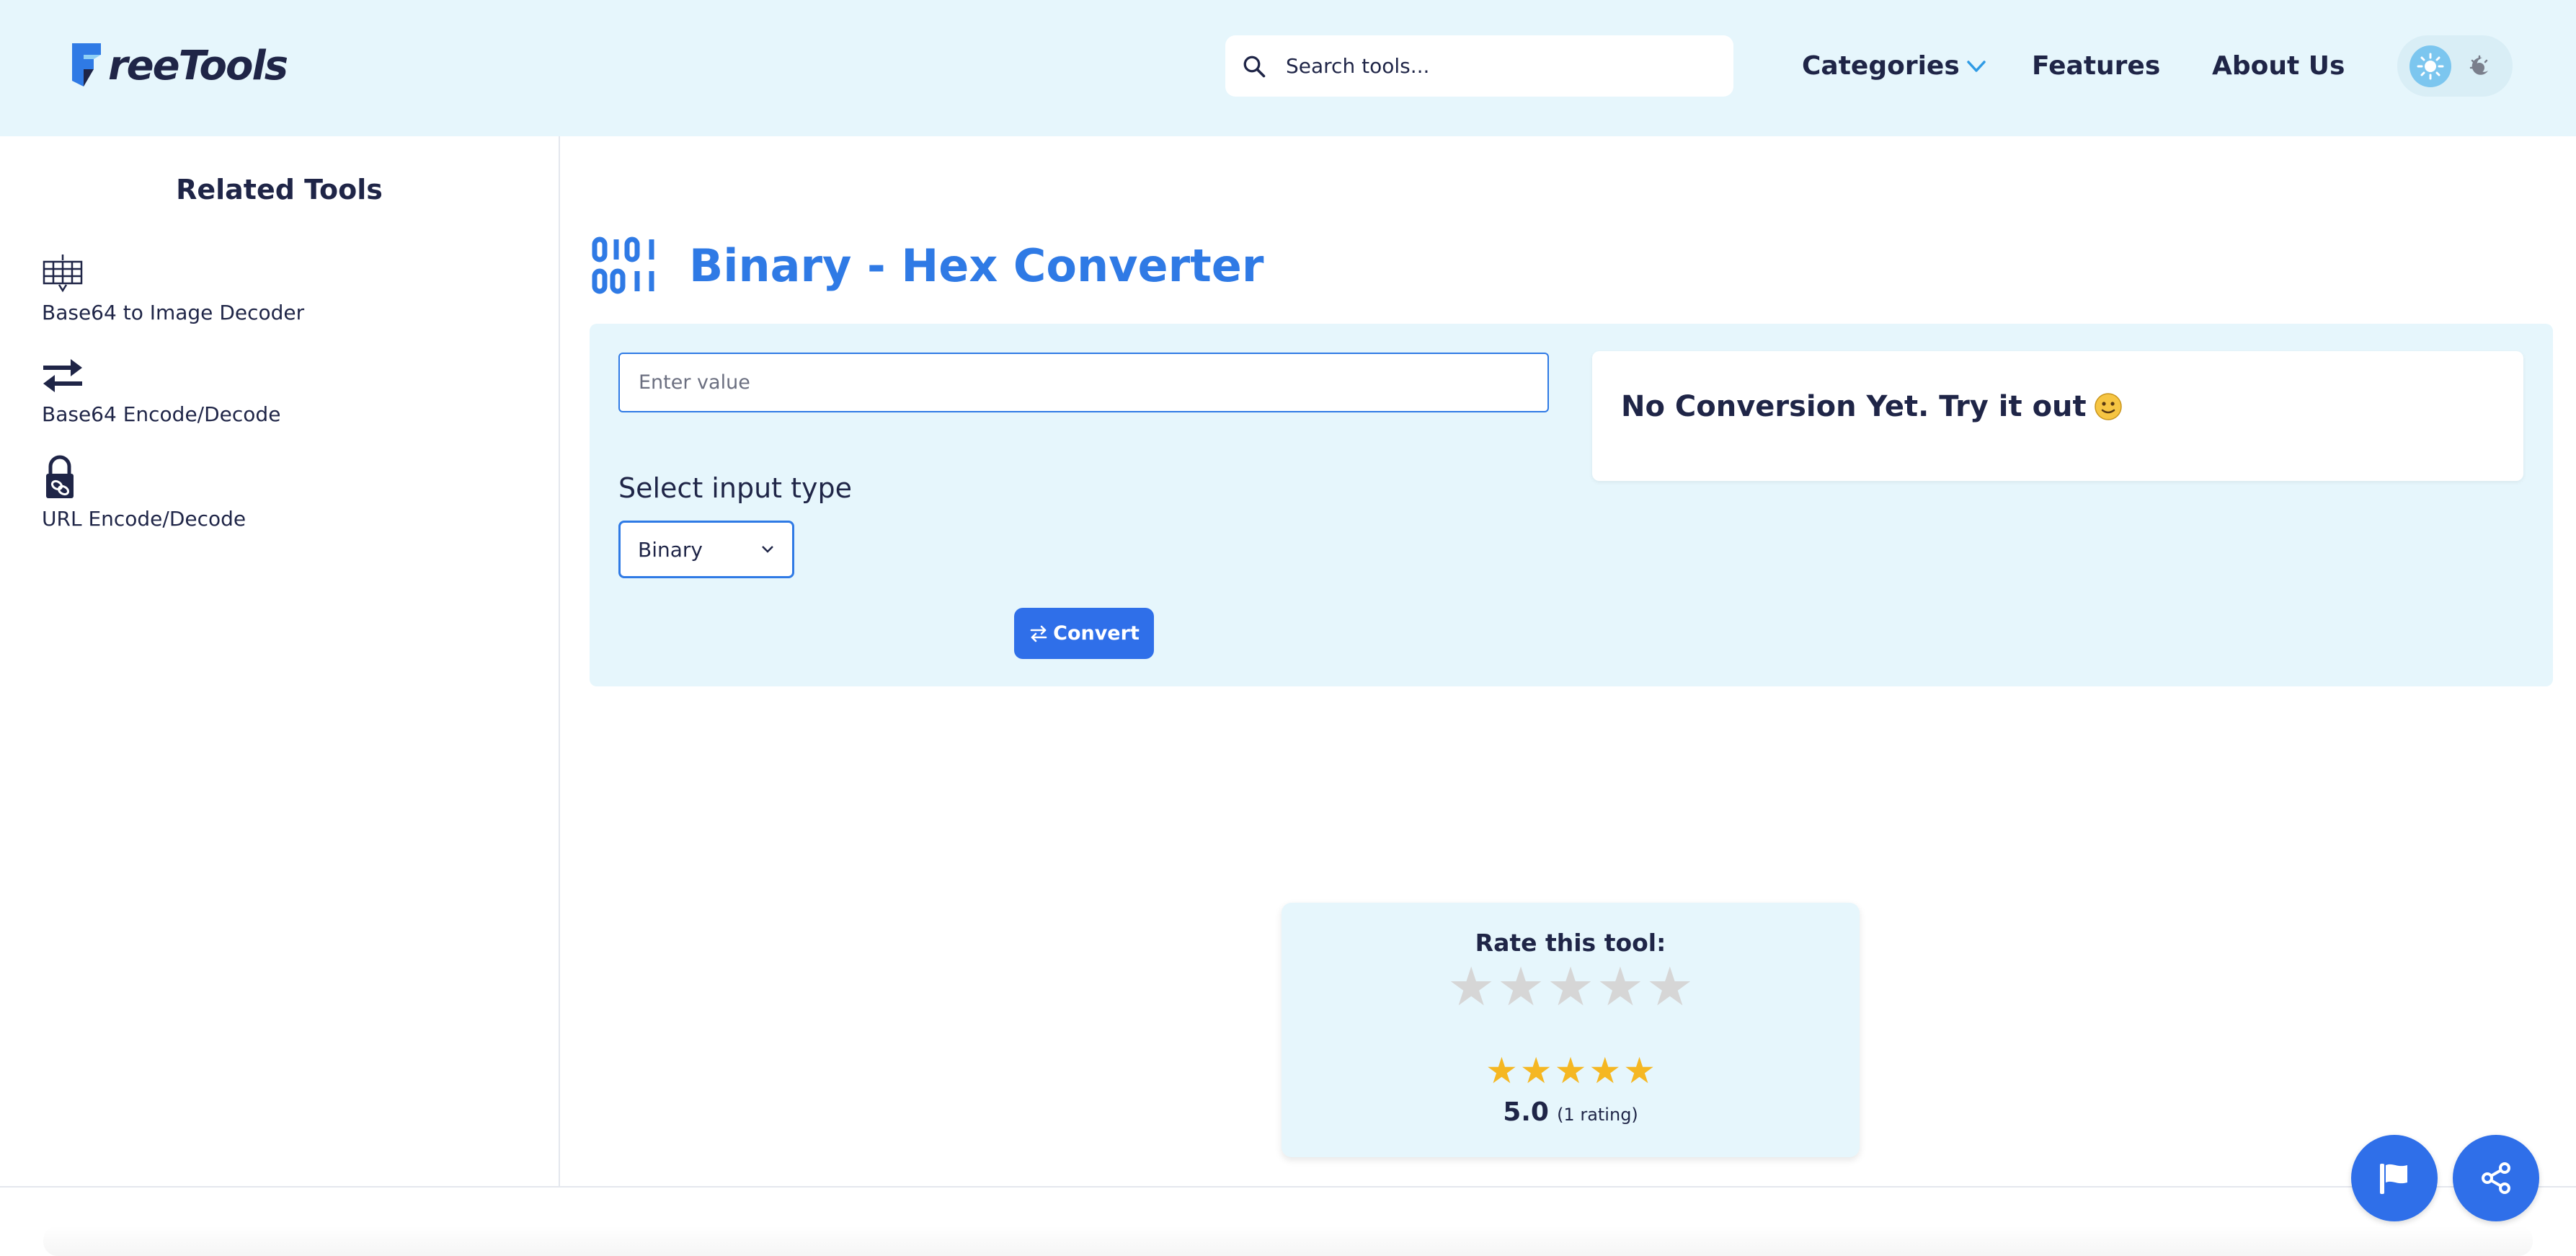  I want to click on average-rating: 5.0 (1 rating), so click(1571, 1112).